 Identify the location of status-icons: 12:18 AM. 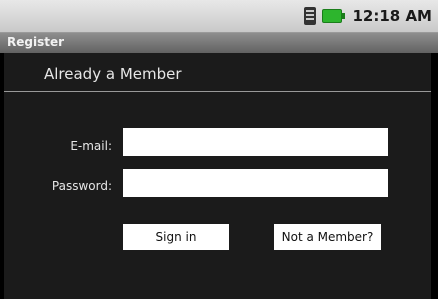
(368, 16).